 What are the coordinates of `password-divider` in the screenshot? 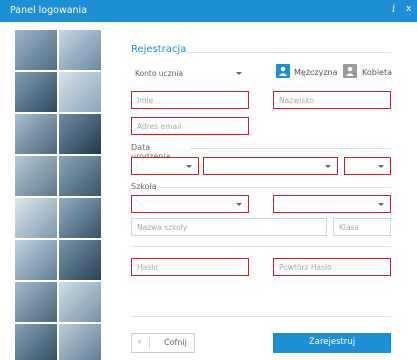 It's located at (261, 246).